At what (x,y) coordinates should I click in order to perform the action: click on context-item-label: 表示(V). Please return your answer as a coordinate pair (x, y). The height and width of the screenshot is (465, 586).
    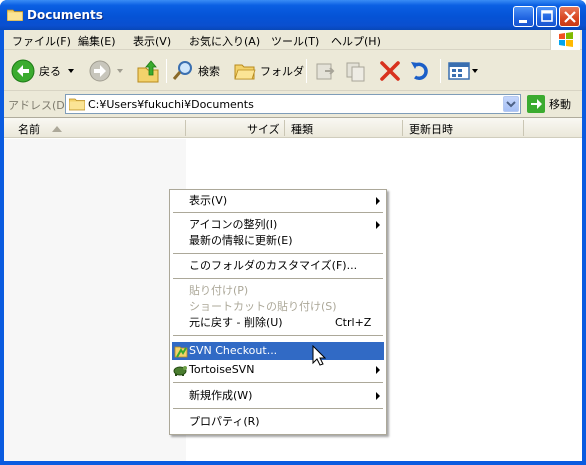
    Looking at the image, I should click on (208, 200).